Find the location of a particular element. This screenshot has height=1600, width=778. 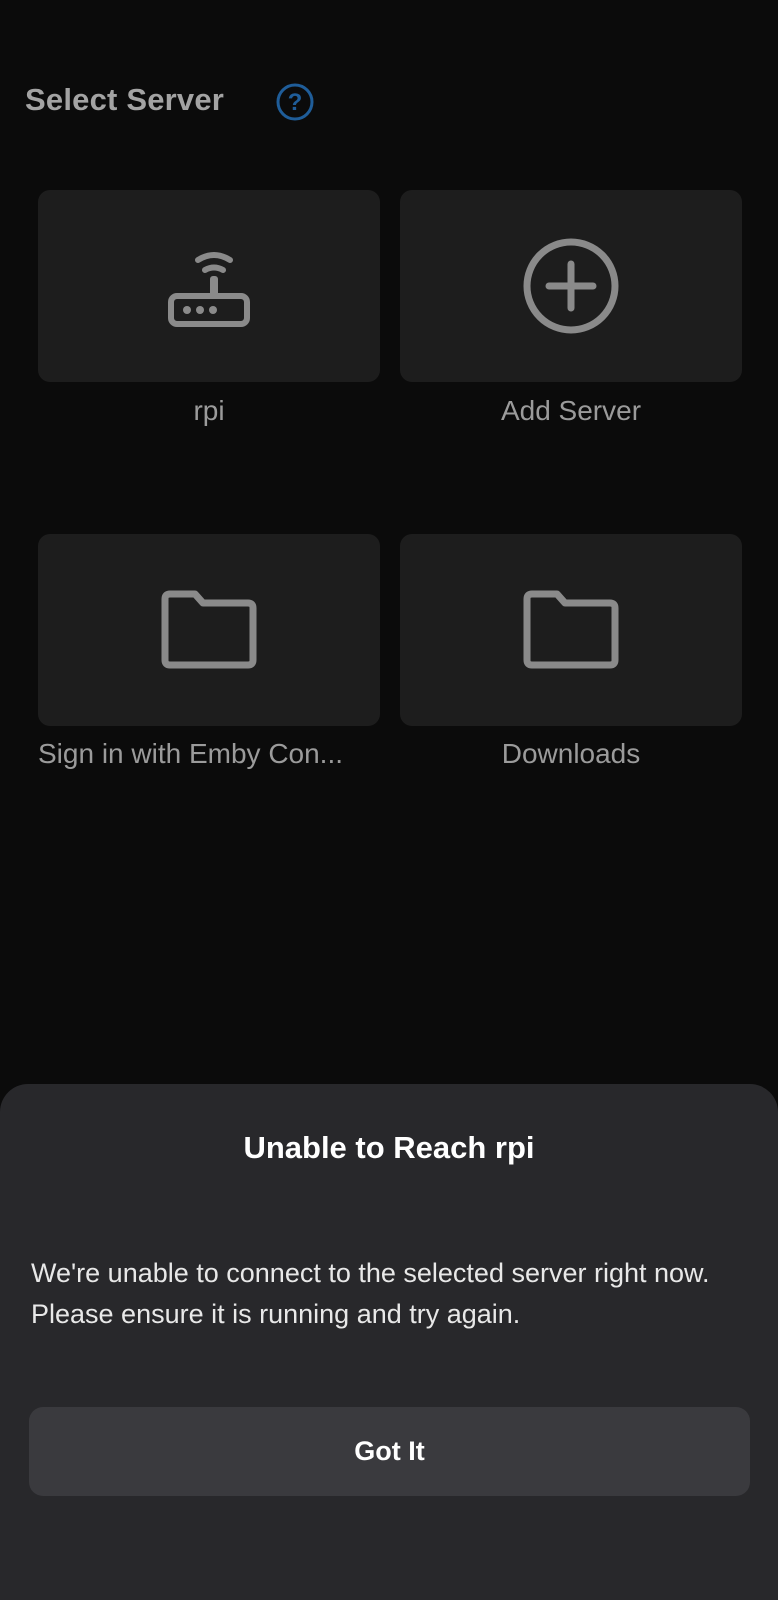

add-server-tile is located at coordinates (571, 286).